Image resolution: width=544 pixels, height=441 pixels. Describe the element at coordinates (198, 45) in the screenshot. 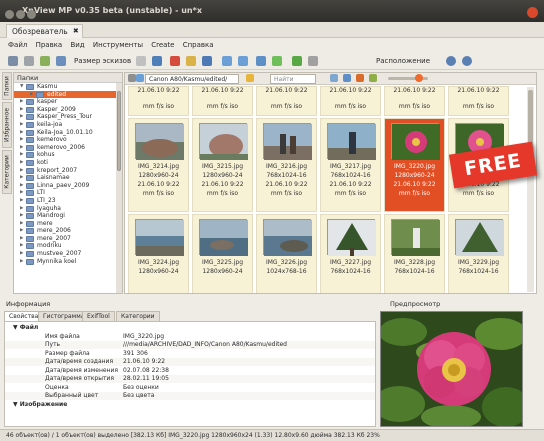

I see `menu-help: Справка` at that location.